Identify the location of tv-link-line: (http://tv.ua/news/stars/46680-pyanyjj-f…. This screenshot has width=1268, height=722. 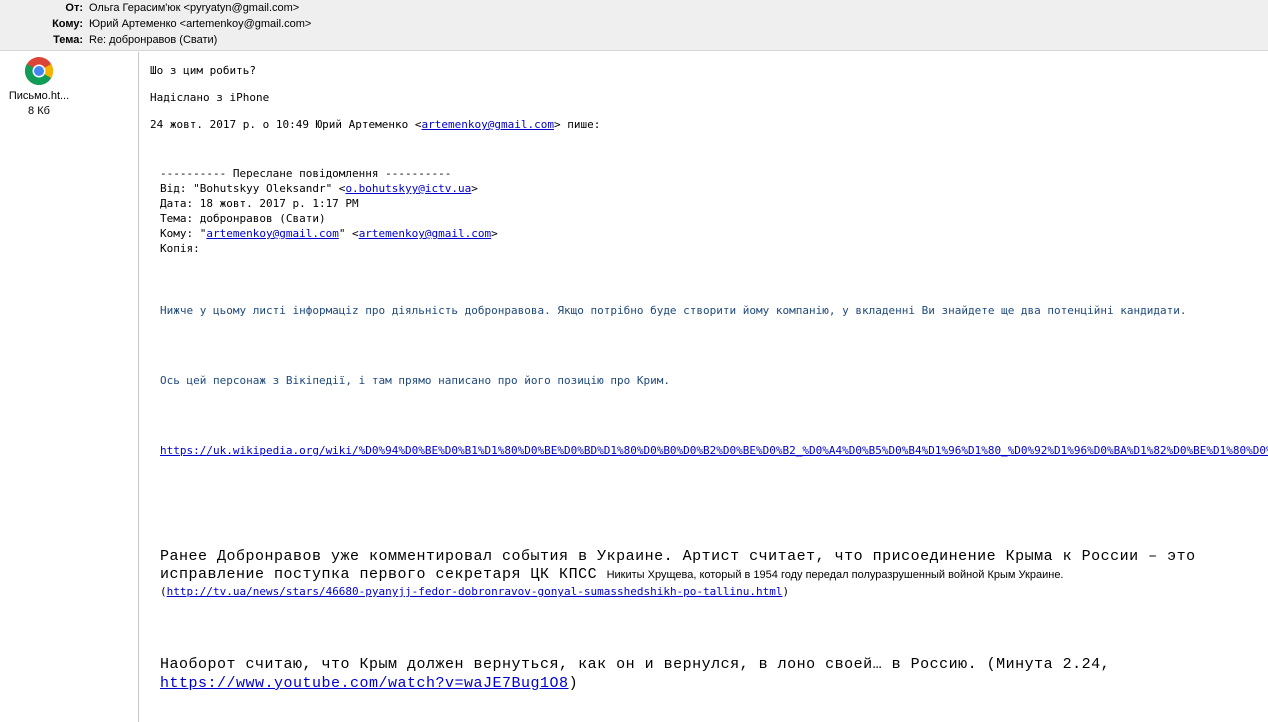
(474, 591).